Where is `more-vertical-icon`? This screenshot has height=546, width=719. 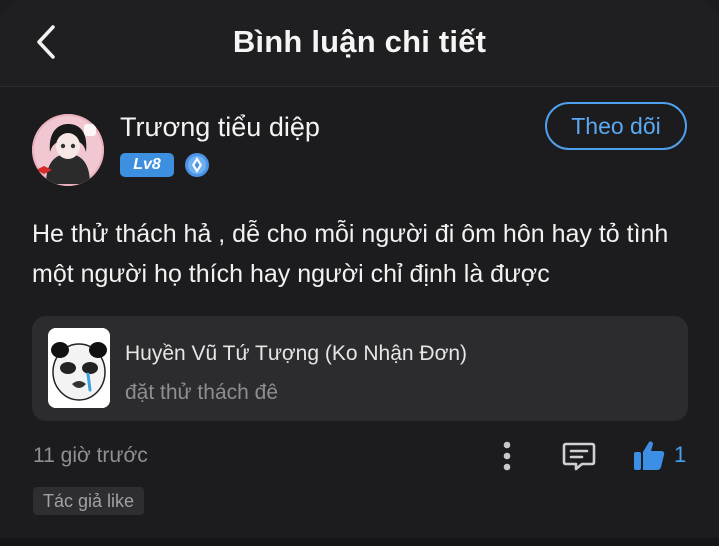
more-vertical-icon is located at coordinates (507, 456).